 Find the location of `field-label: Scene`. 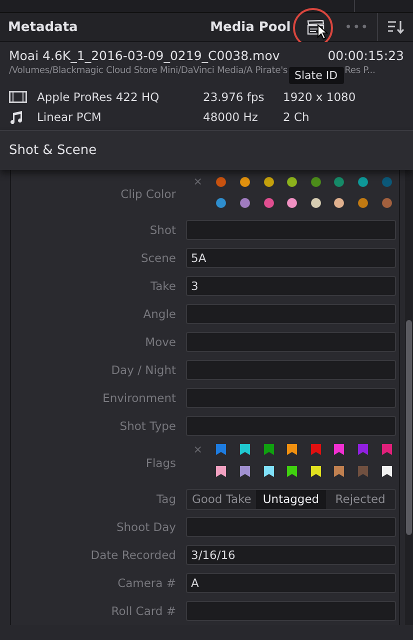

field-label: Scene is located at coordinates (158, 258).